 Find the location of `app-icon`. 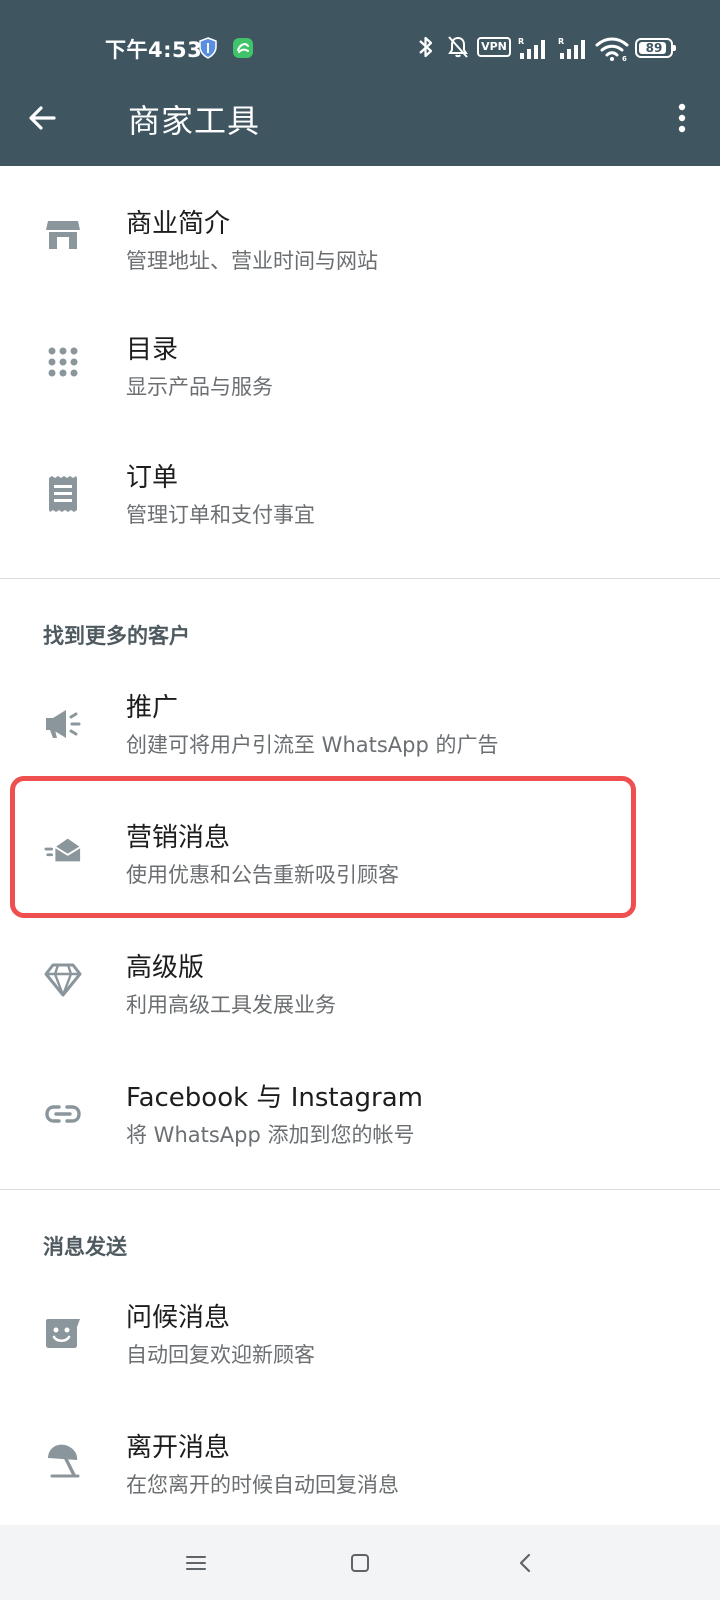

app-icon is located at coordinates (243, 48).